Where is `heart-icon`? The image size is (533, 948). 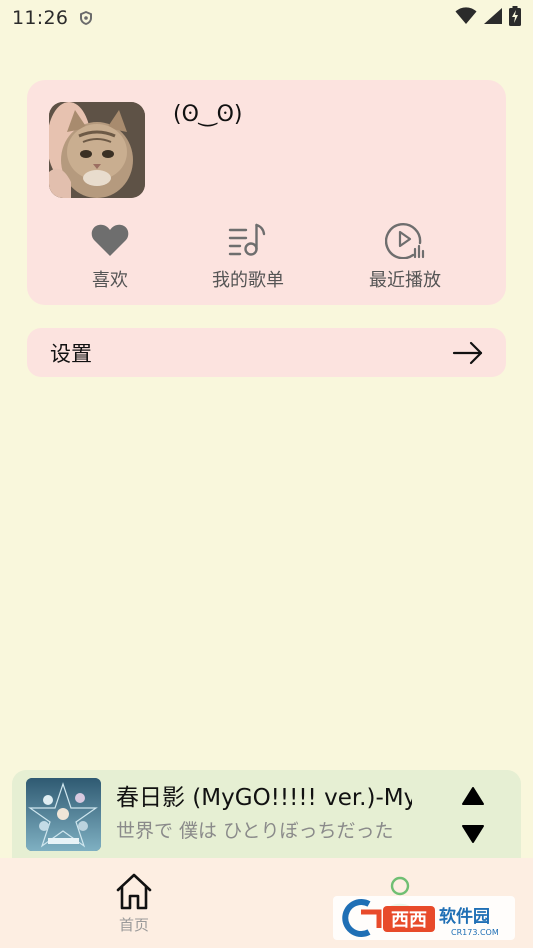
heart-icon is located at coordinates (110, 240).